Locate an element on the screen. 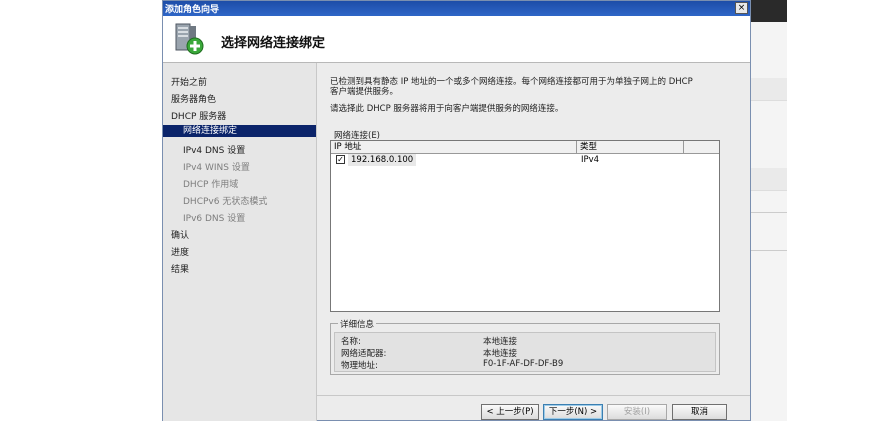 This screenshot has width=893, height=421. column-header-ip: IP 地址 is located at coordinates (454, 147).